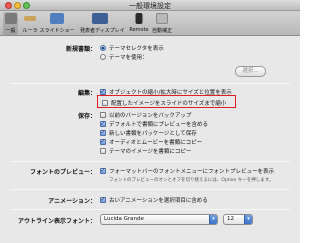 The height and width of the screenshot is (243, 320). I want to click on animation-label: アニメーション：, so click(72, 201).